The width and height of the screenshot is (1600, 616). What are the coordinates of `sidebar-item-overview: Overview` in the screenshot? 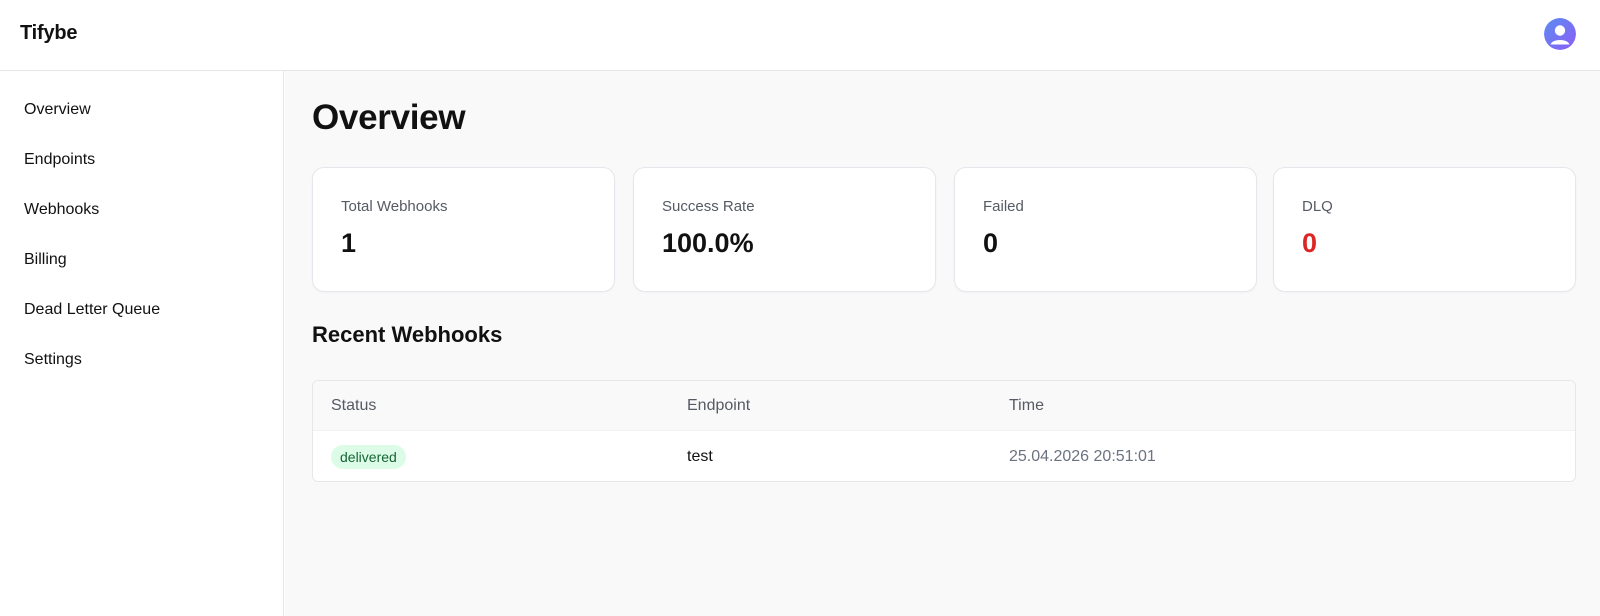 It's located at (57, 110).